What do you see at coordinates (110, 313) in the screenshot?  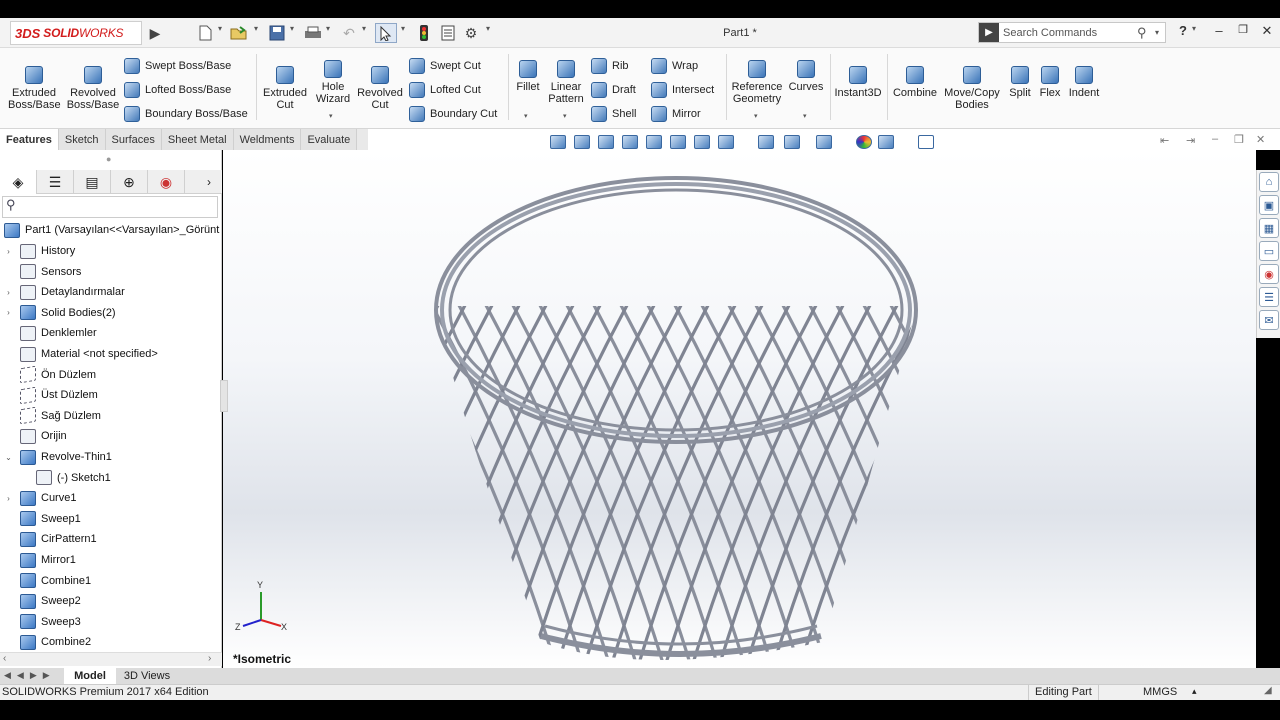 I see `tree-item: › Solid Bodies(2)` at bounding box center [110, 313].